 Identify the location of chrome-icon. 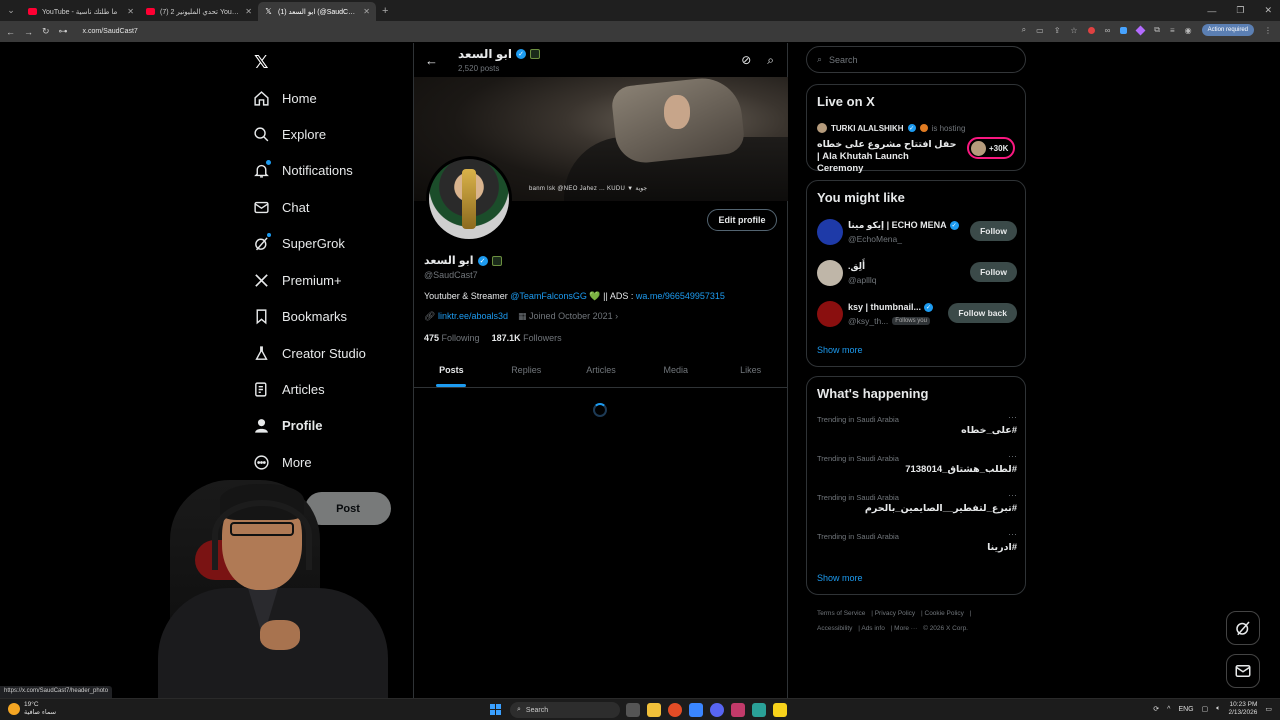
(675, 710).